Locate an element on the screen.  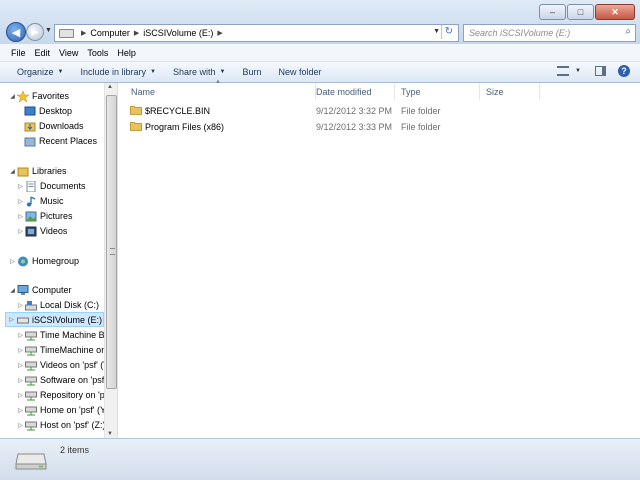
file-name: $RECYCLE.BIN is located at coordinates (178, 110).